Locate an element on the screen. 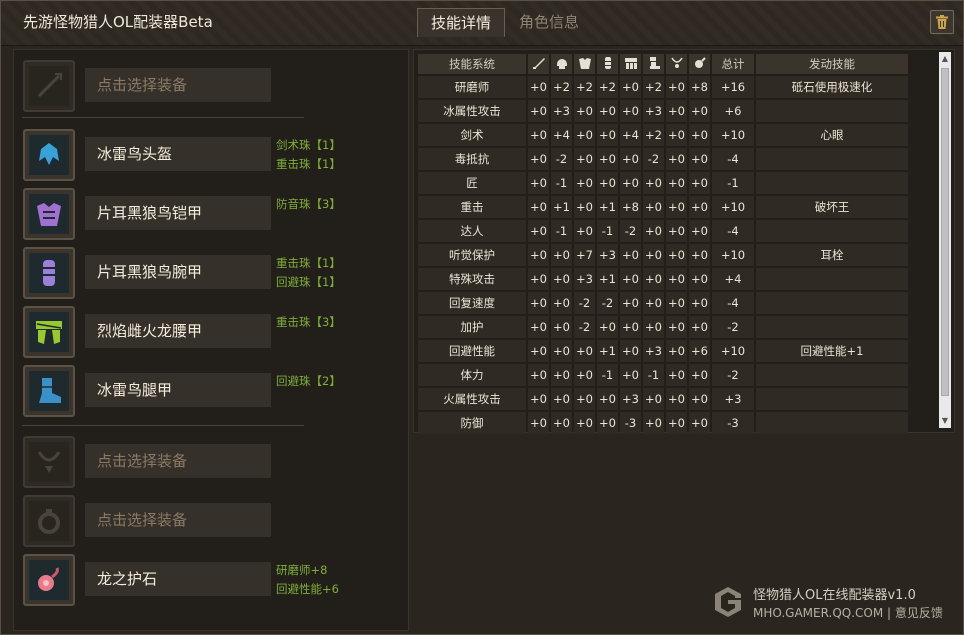  divider is located at coordinates (163, 117).